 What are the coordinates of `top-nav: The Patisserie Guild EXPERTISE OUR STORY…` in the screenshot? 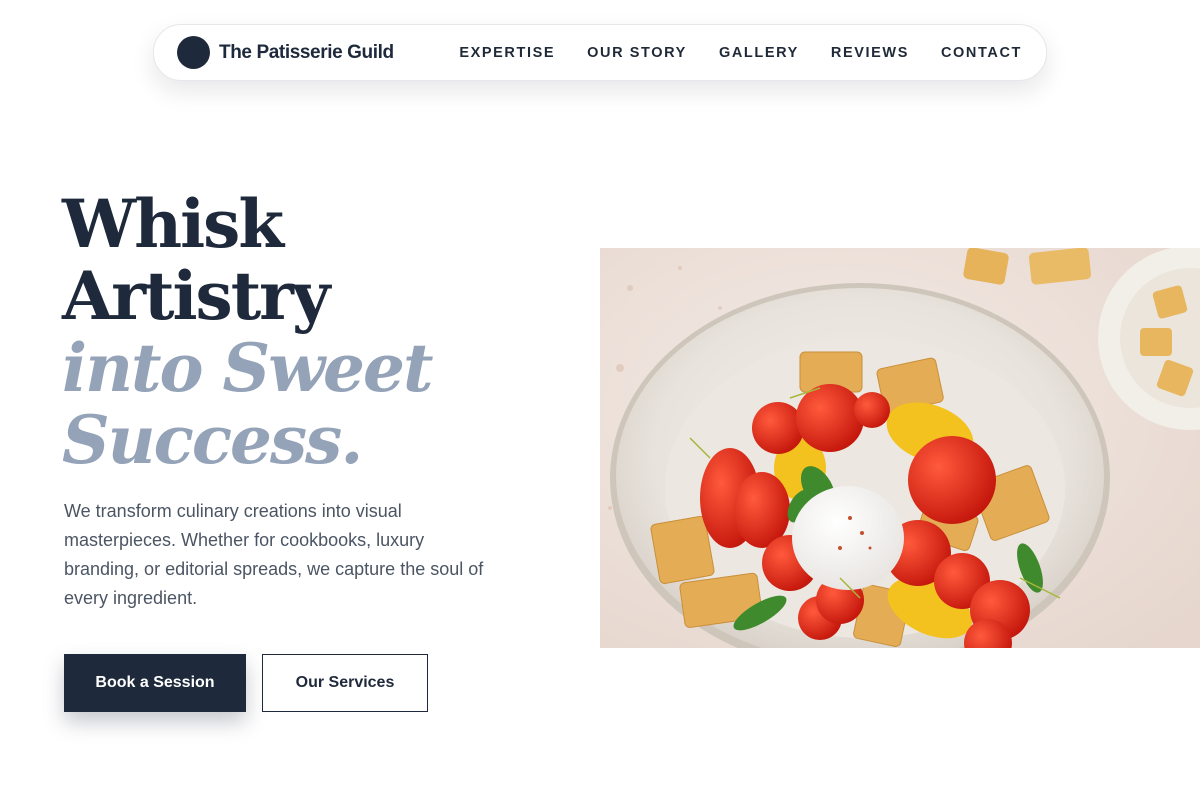 It's located at (600, 52).